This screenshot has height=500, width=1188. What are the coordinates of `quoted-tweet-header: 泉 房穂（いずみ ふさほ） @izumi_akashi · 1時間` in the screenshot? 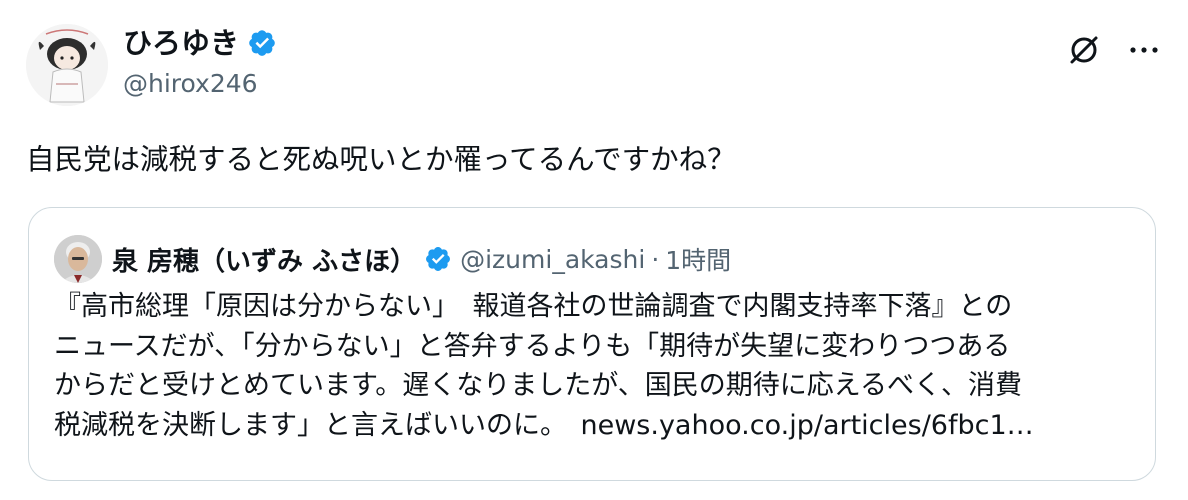 It's located at (392, 259).